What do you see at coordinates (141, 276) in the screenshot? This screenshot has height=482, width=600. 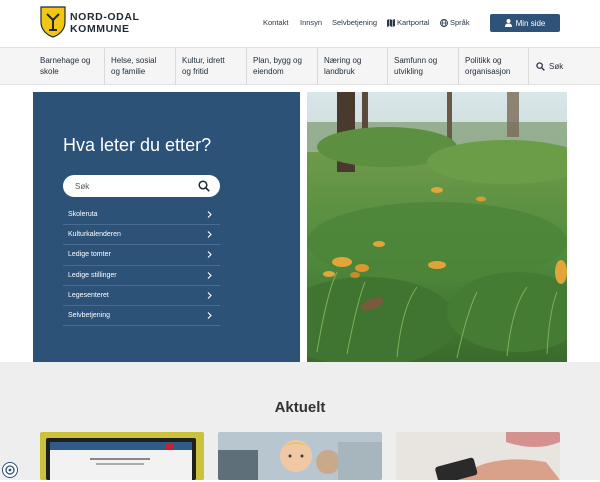 I see `quick-link-ledige-stillinger: Ledige stillinger` at bounding box center [141, 276].